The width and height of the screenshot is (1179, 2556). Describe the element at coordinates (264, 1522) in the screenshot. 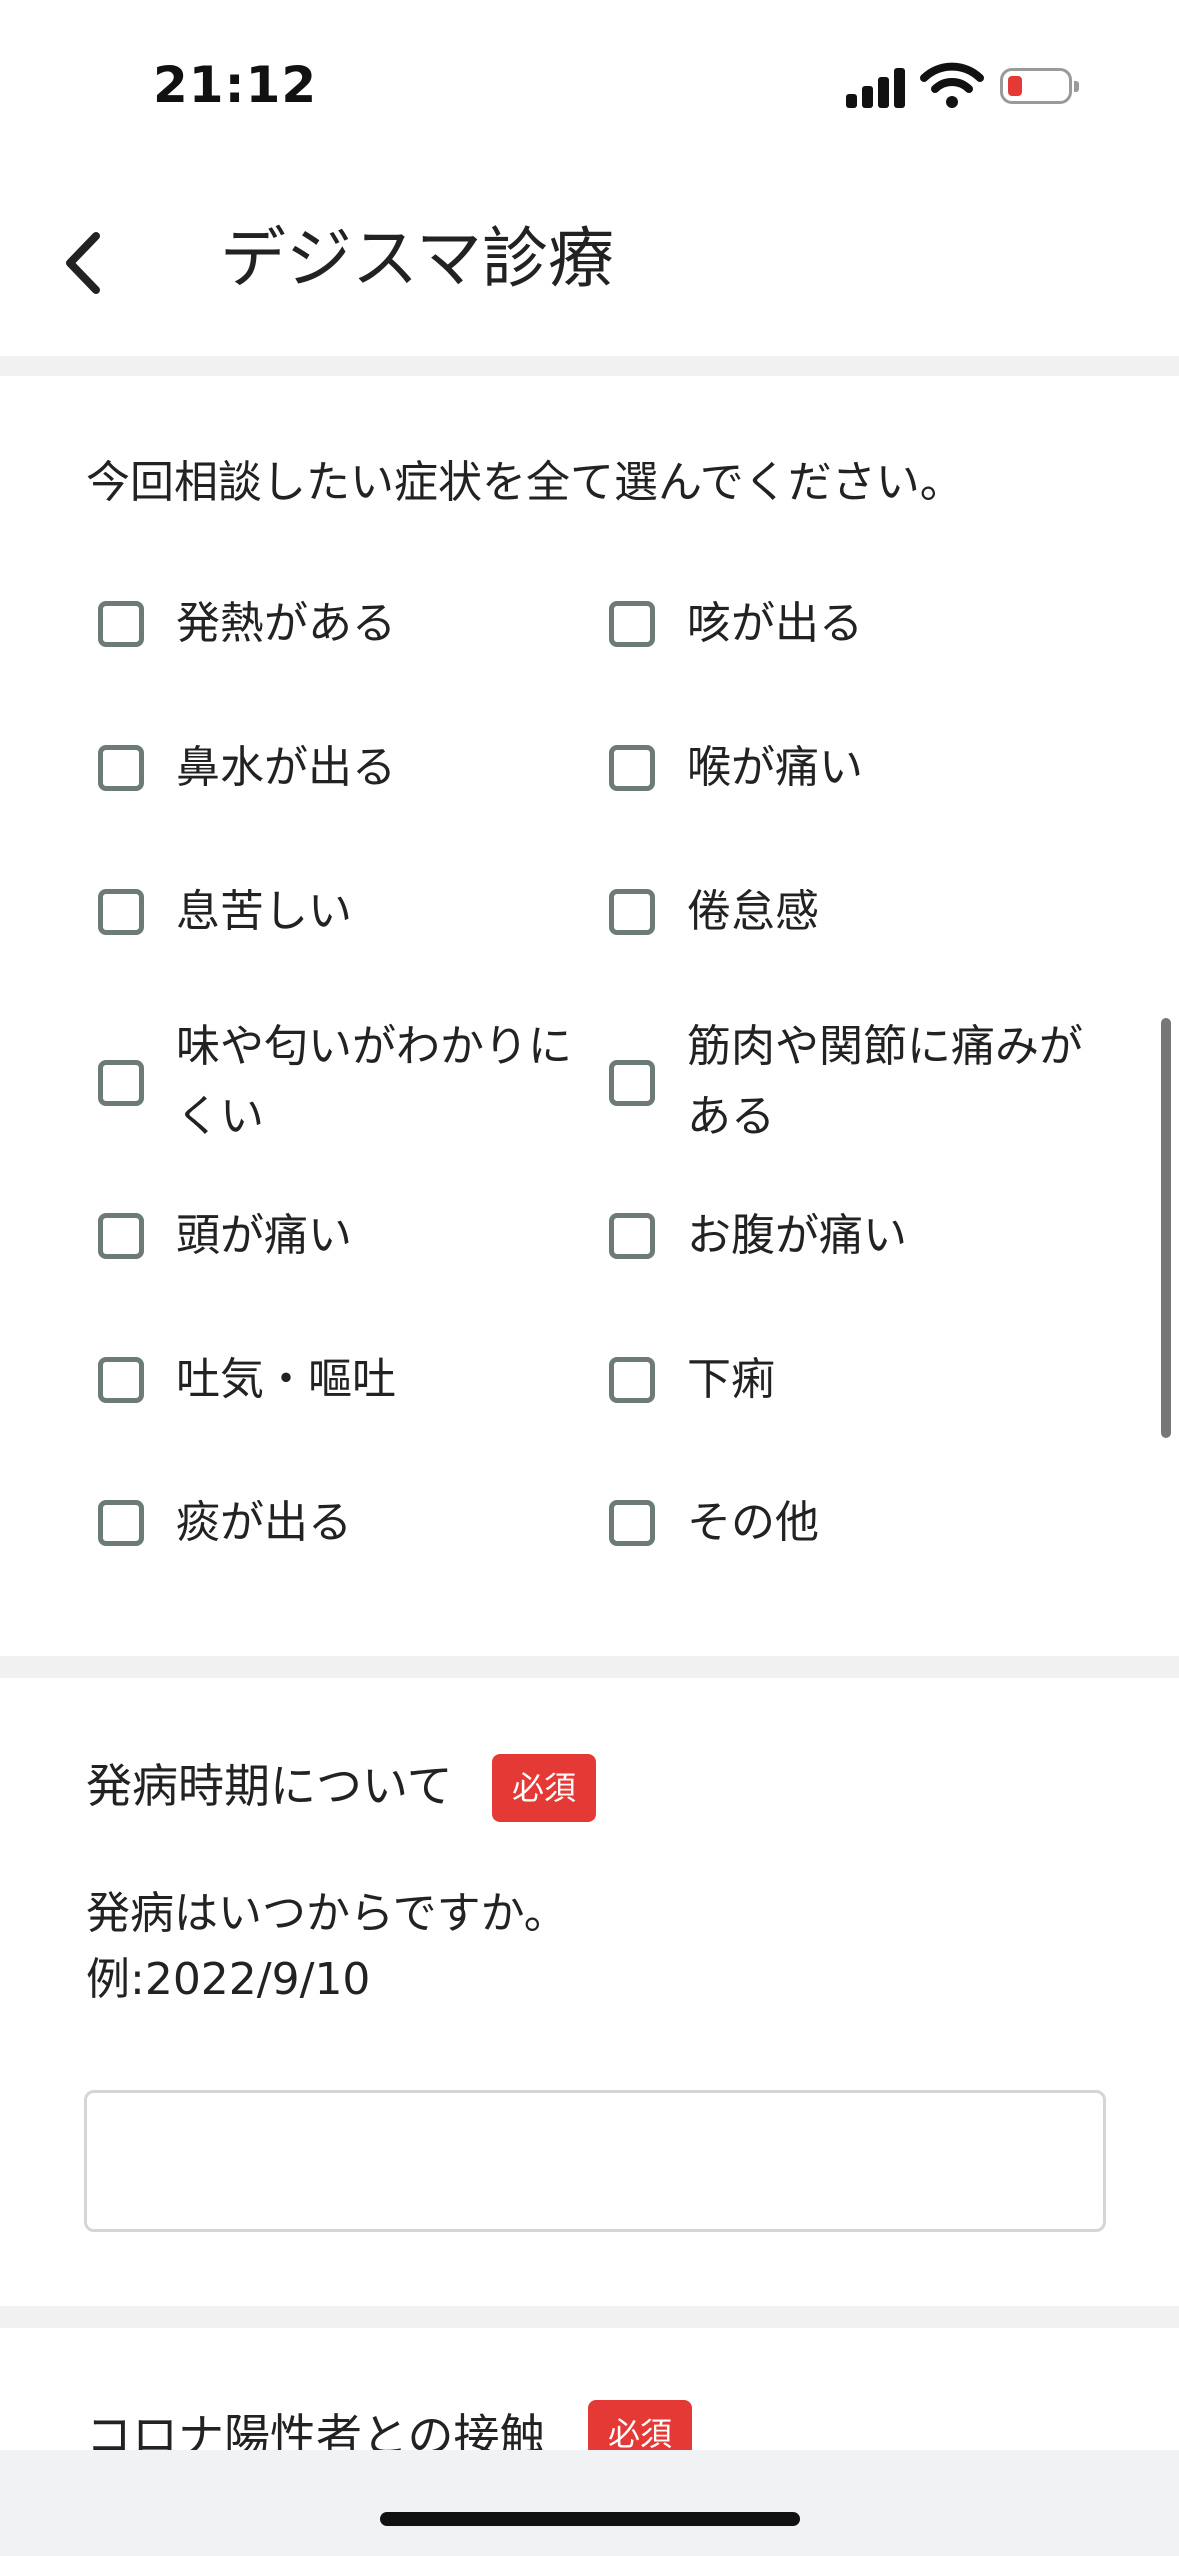

I see `option-label: 痰が出る` at that location.